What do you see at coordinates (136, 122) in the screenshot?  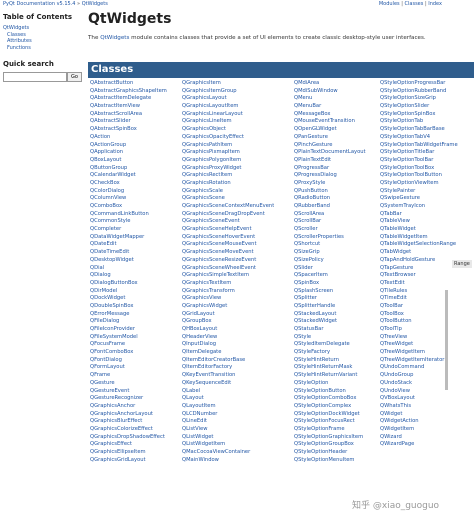 I see `class-link: QAbstractSlider` at bounding box center [136, 122].